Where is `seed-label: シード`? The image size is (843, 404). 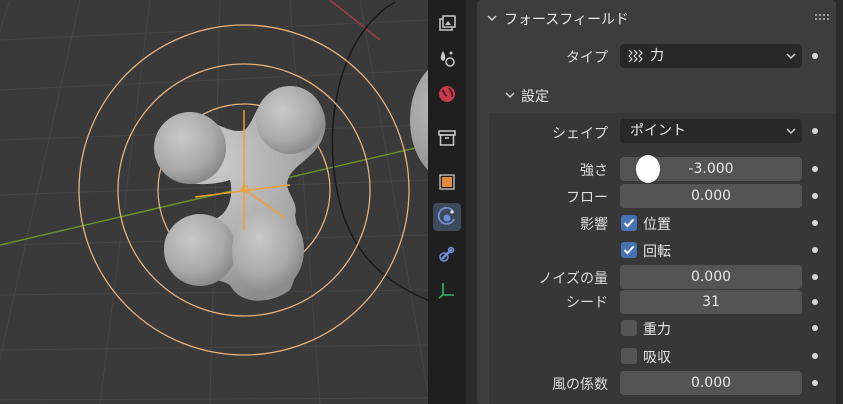
seed-label: シード is located at coordinates (587, 303).